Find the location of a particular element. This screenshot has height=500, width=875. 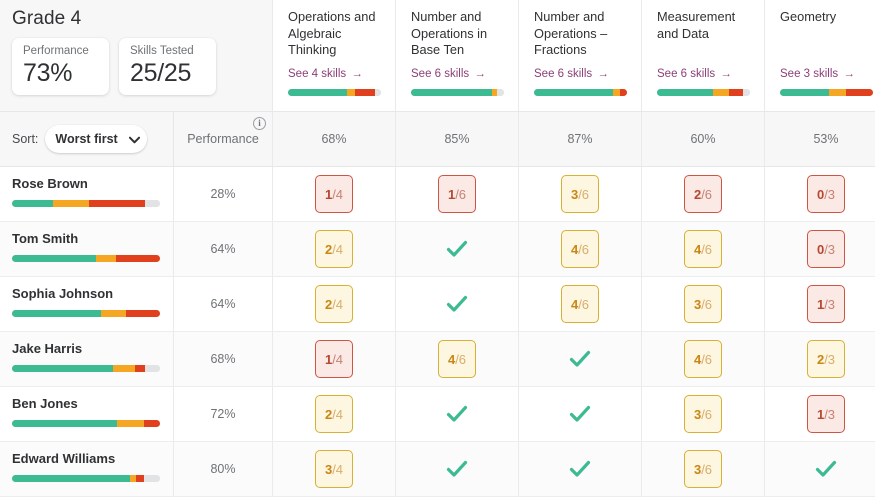

bar-segment-orange is located at coordinates (350, 92).